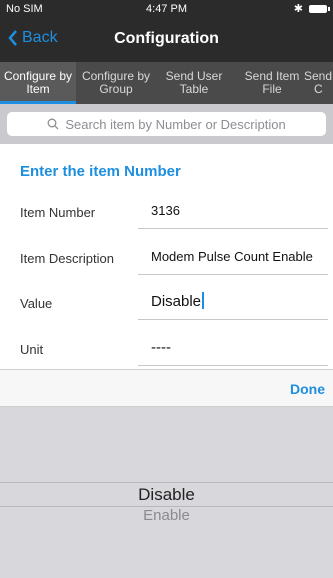  I want to click on unit-row: Unit ----, so click(166, 350).